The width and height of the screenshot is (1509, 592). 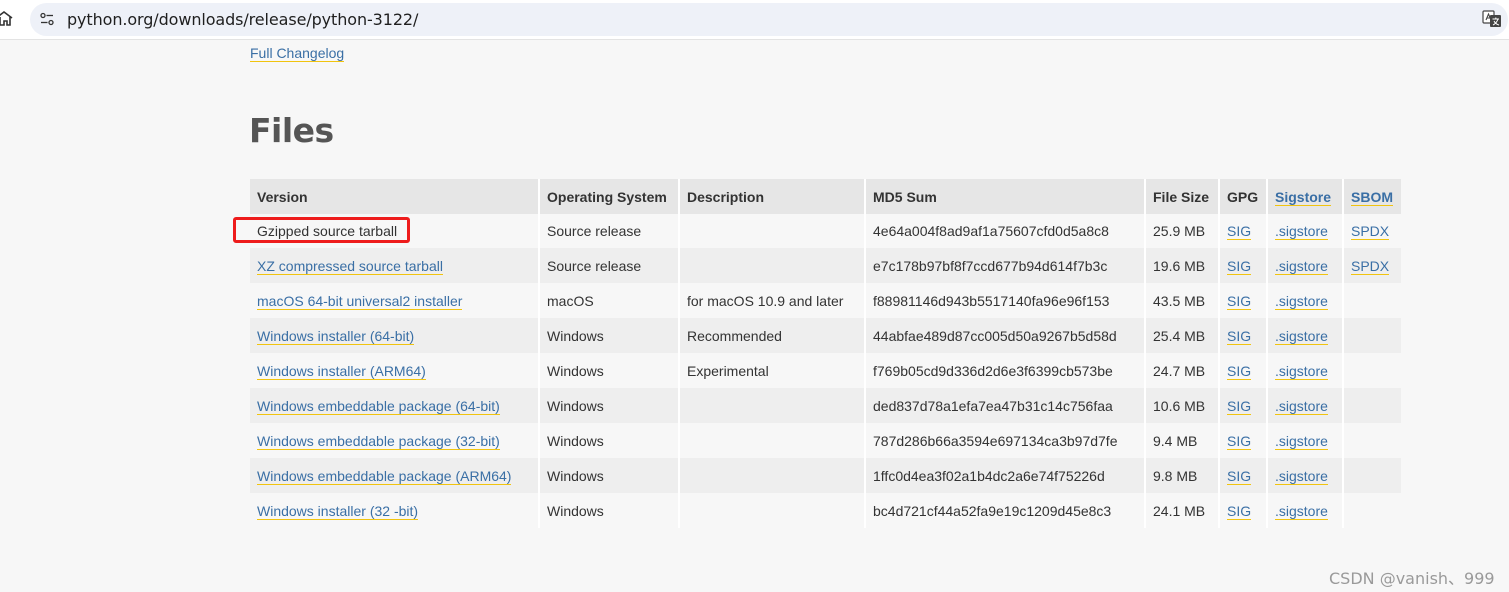 I want to click on sbom-header-link: SBOM, so click(x=1372, y=197).